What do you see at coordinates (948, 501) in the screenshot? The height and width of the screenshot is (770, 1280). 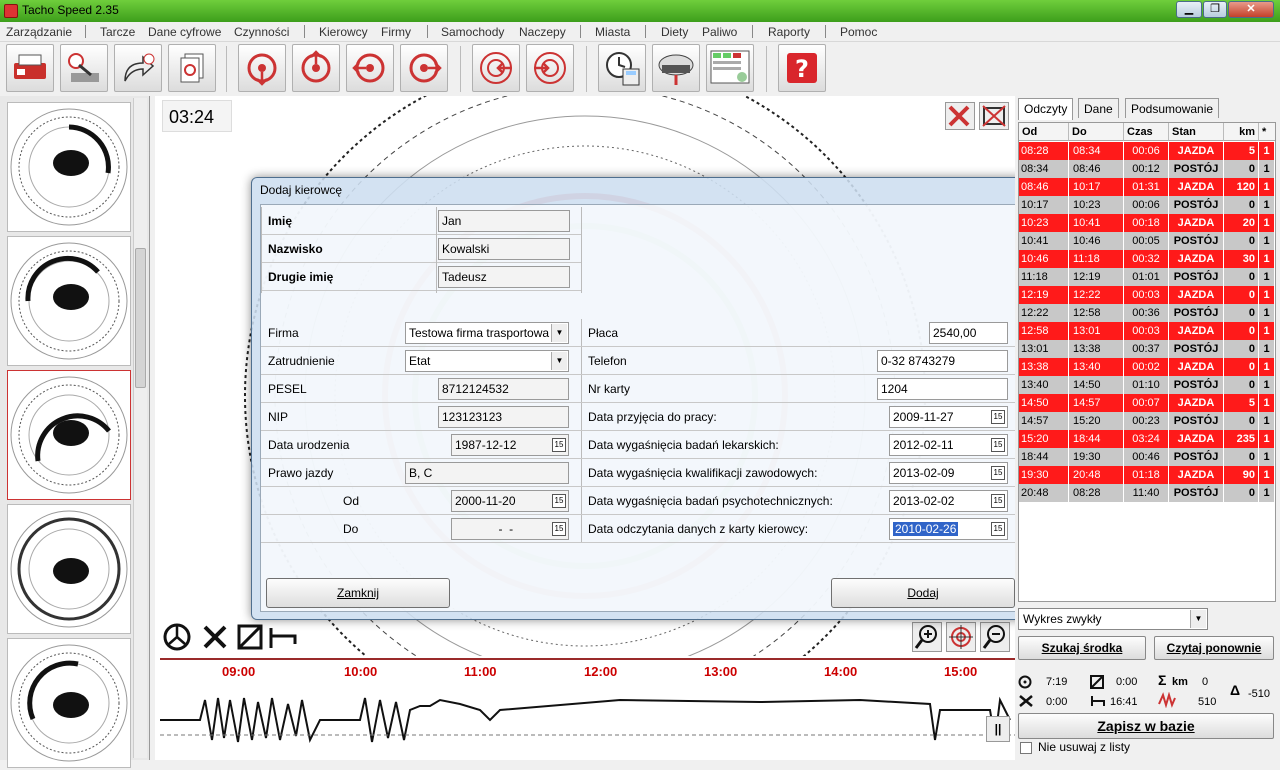 I see `psychotechniczne-input: 2013-02-02 15` at bounding box center [948, 501].